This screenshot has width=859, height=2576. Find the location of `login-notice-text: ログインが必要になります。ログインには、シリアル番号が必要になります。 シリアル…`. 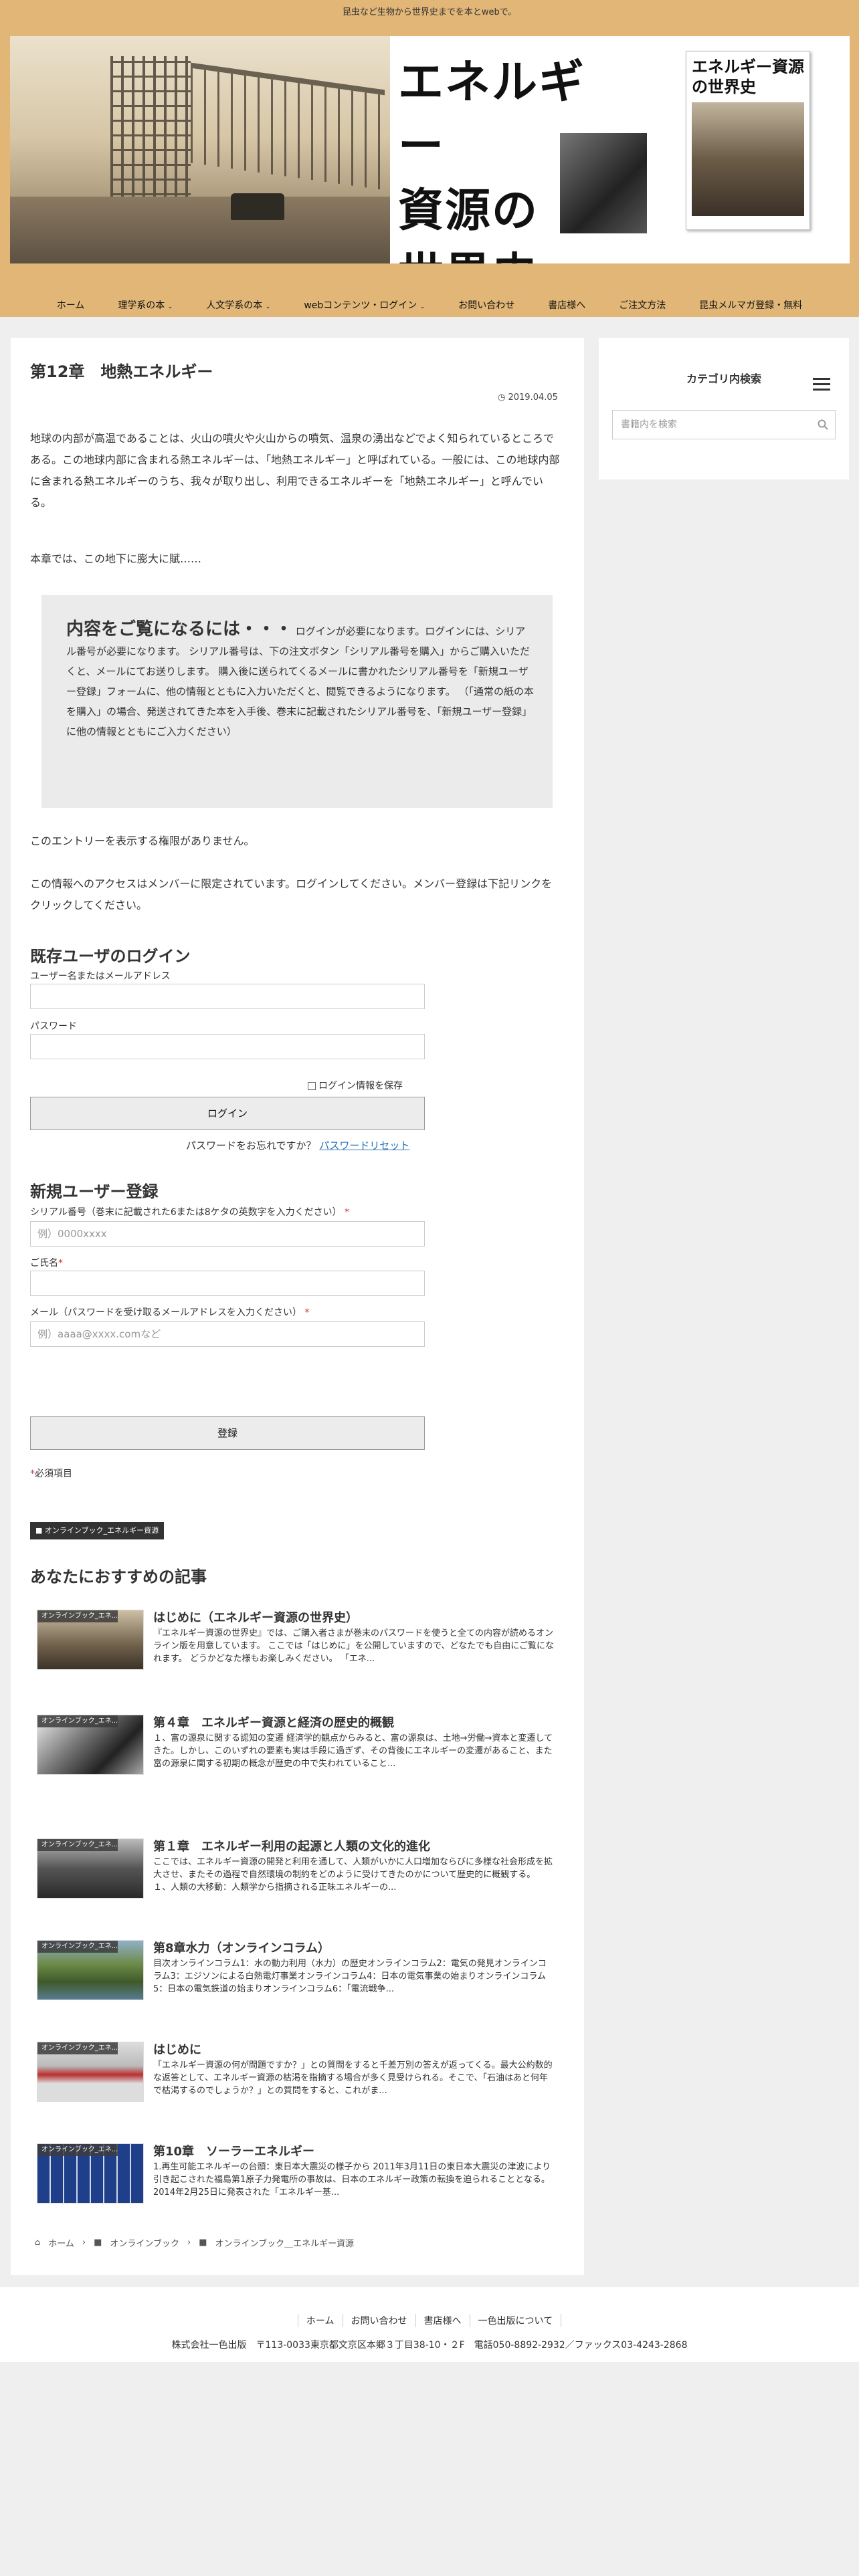

login-notice-text: ログインが必要になります。ログインには、シリアル番号が必要になります。 シリアル… is located at coordinates (300, 682).